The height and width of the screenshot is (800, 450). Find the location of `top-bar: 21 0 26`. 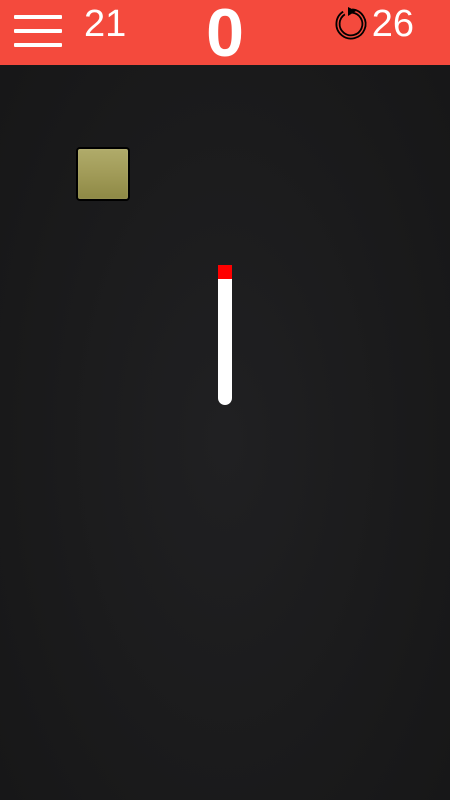

top-bar: 21 0 26 is located at coordinates (225, 35).